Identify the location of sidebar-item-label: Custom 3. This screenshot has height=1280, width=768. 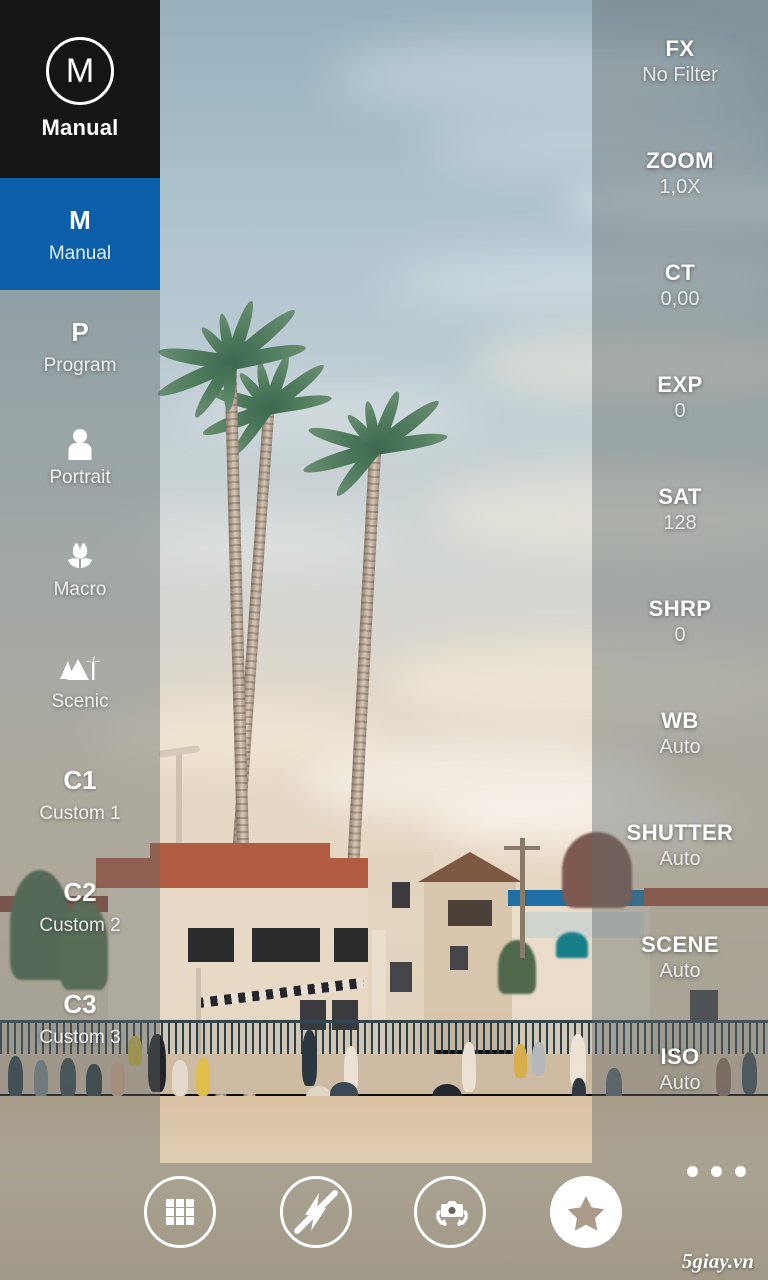
(80, 1037).